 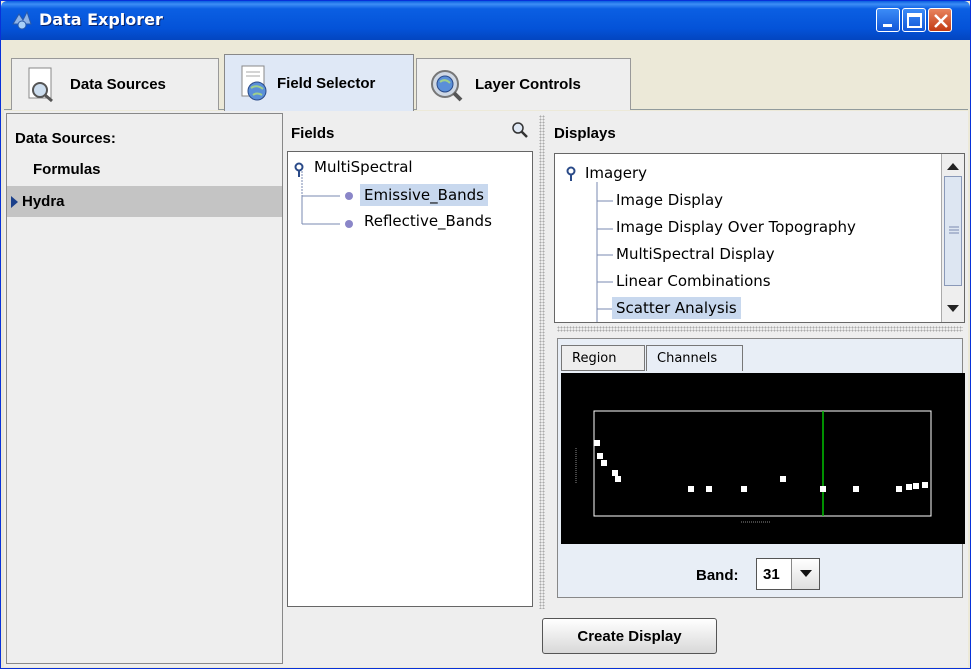 I want to click on maximize-icon, so click(x=914, y=20).